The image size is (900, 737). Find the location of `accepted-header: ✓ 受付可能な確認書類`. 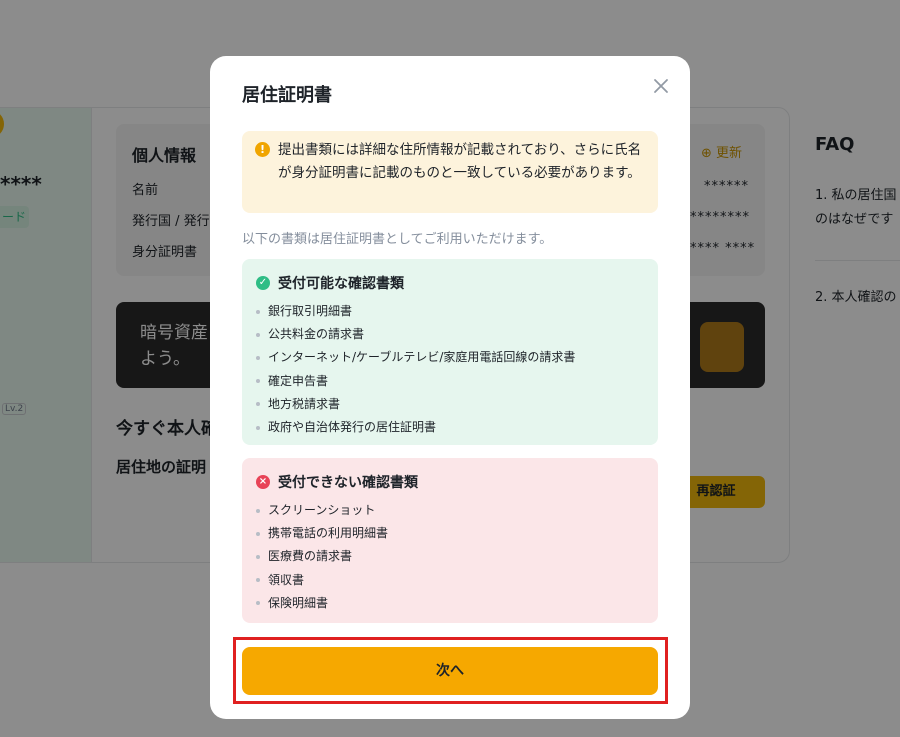

accepted-header: ✓ 受付可能な確認書類 is located at coordinates (330, 283).